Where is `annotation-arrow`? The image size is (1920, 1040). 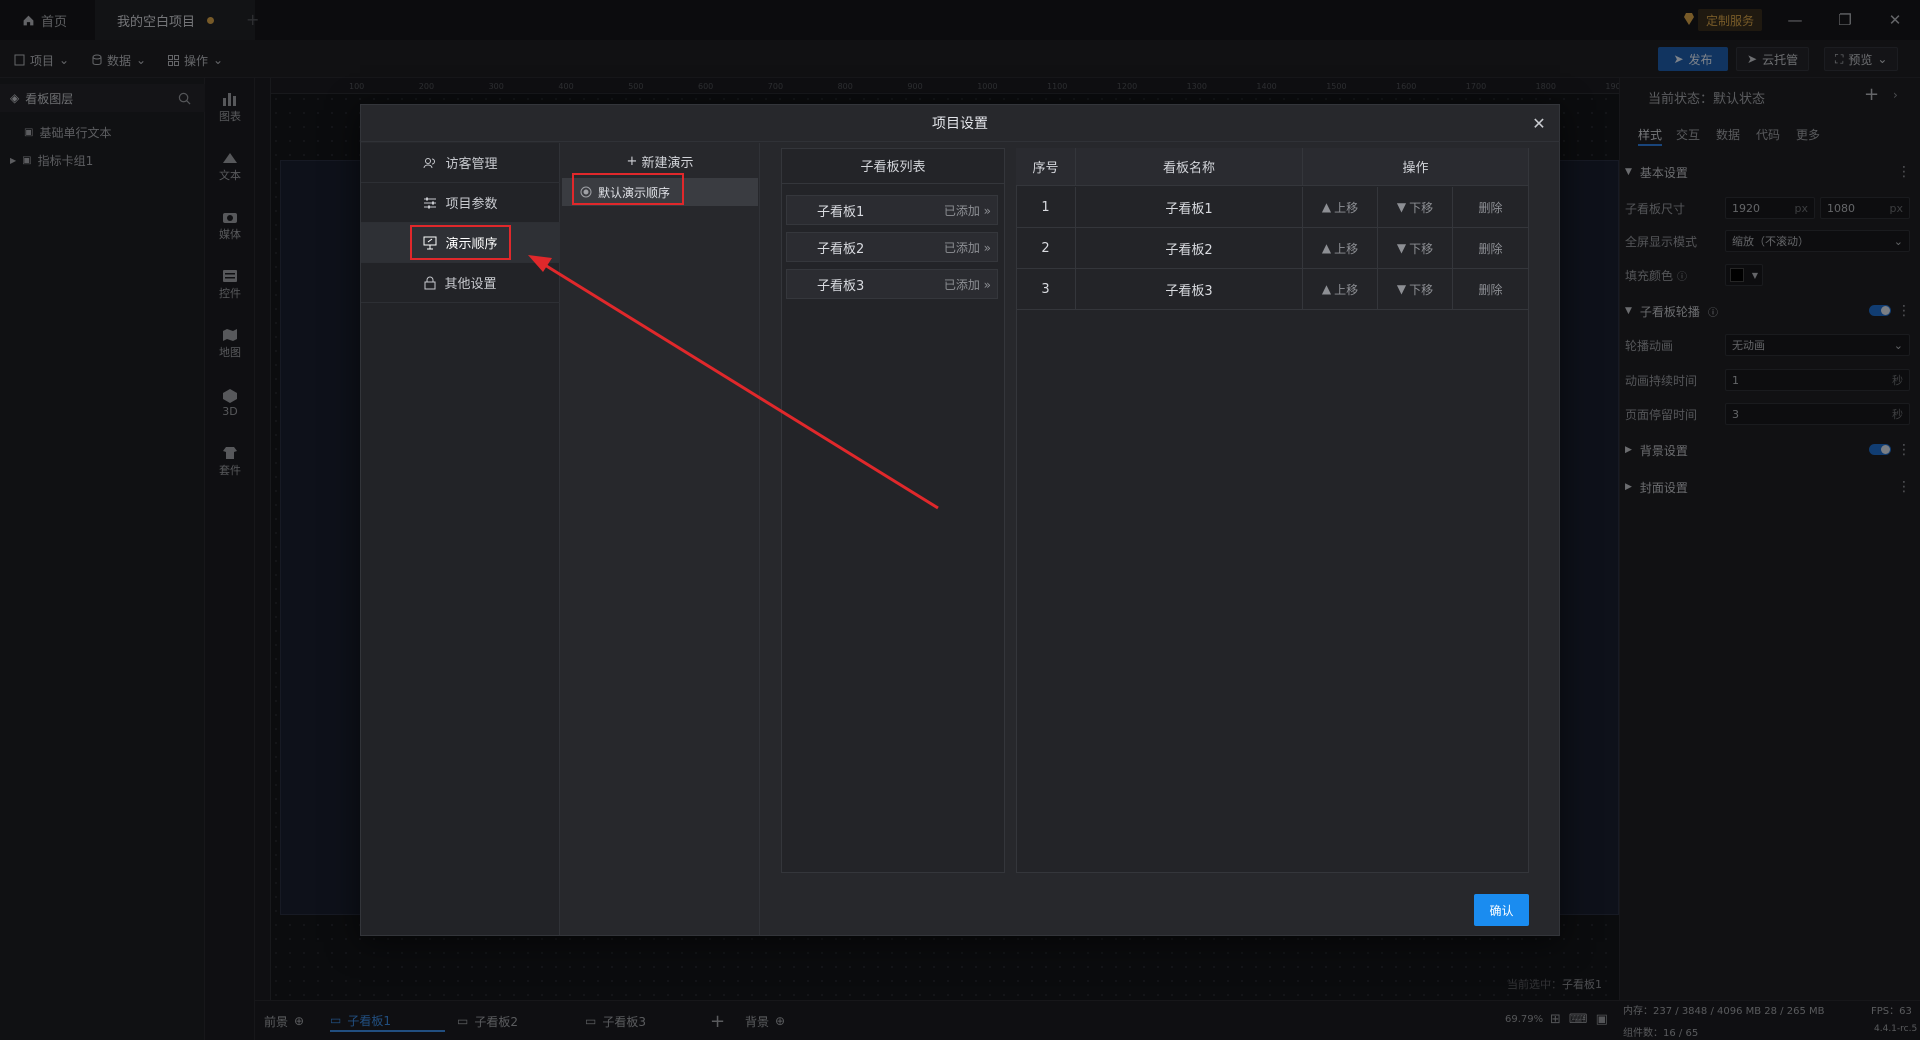 annotation-arrow is located at coordinates (733, 382).